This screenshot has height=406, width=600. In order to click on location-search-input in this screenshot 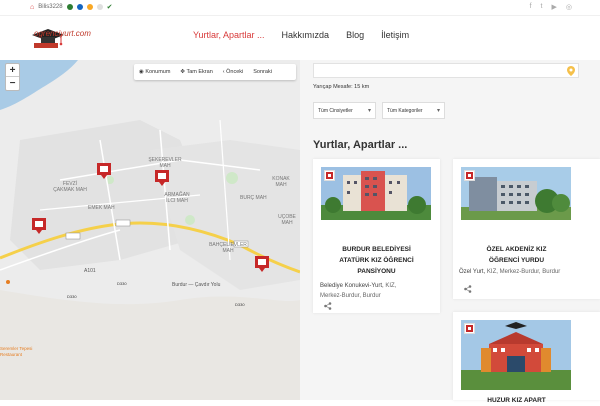, I will do `click(446, 70)`.